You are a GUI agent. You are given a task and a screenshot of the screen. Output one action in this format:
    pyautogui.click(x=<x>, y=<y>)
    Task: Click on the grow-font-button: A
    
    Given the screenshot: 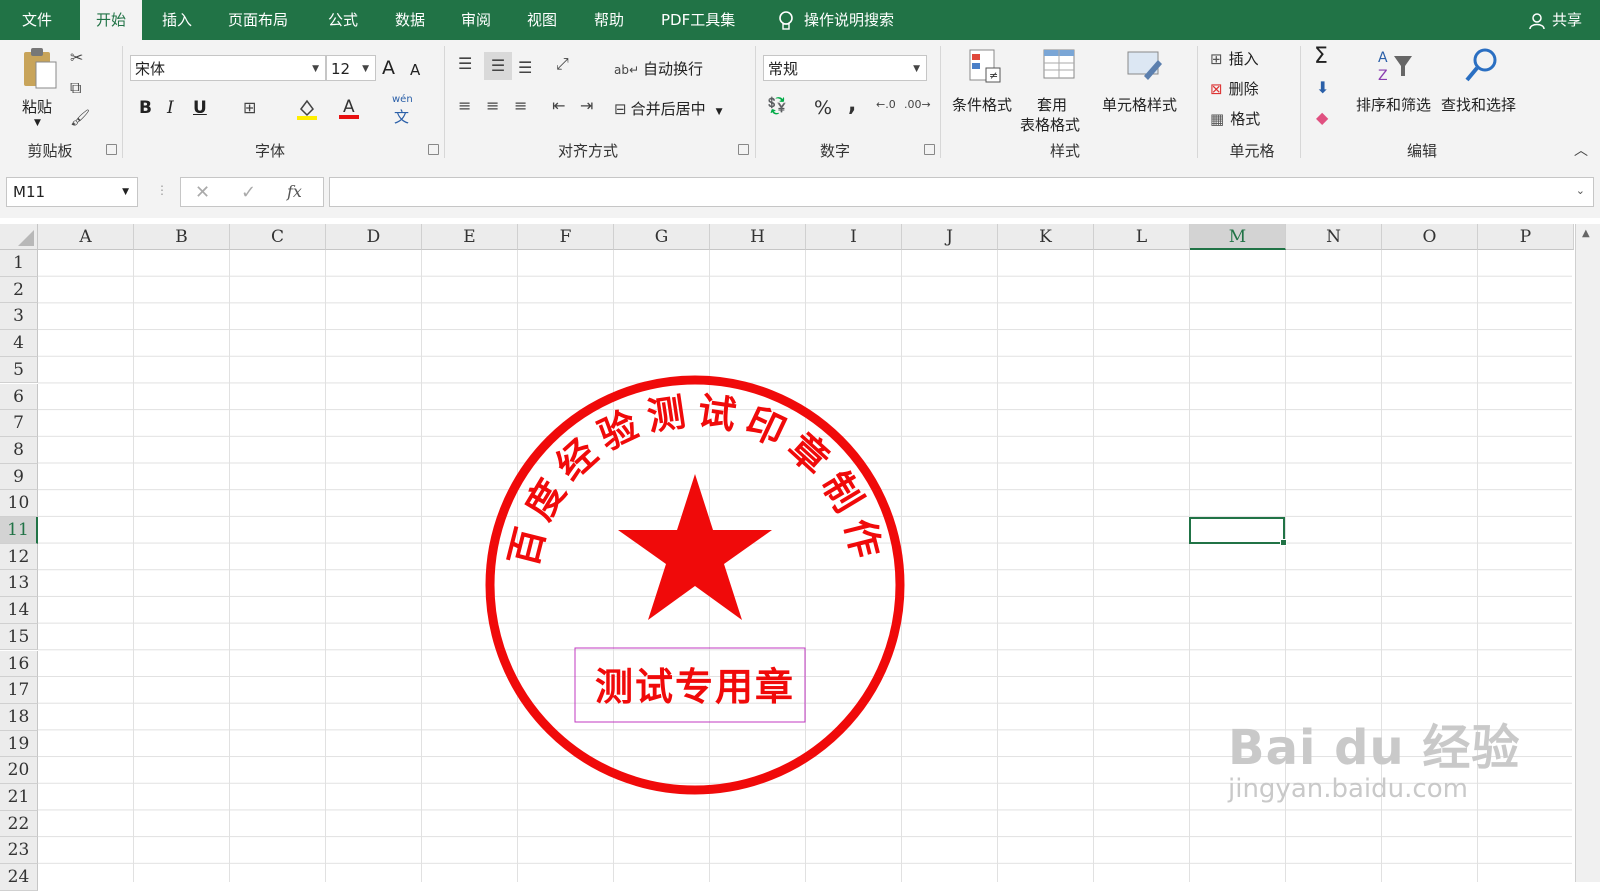 What is the action you would take?
    pyautogui.click(x=388, y=68)
    